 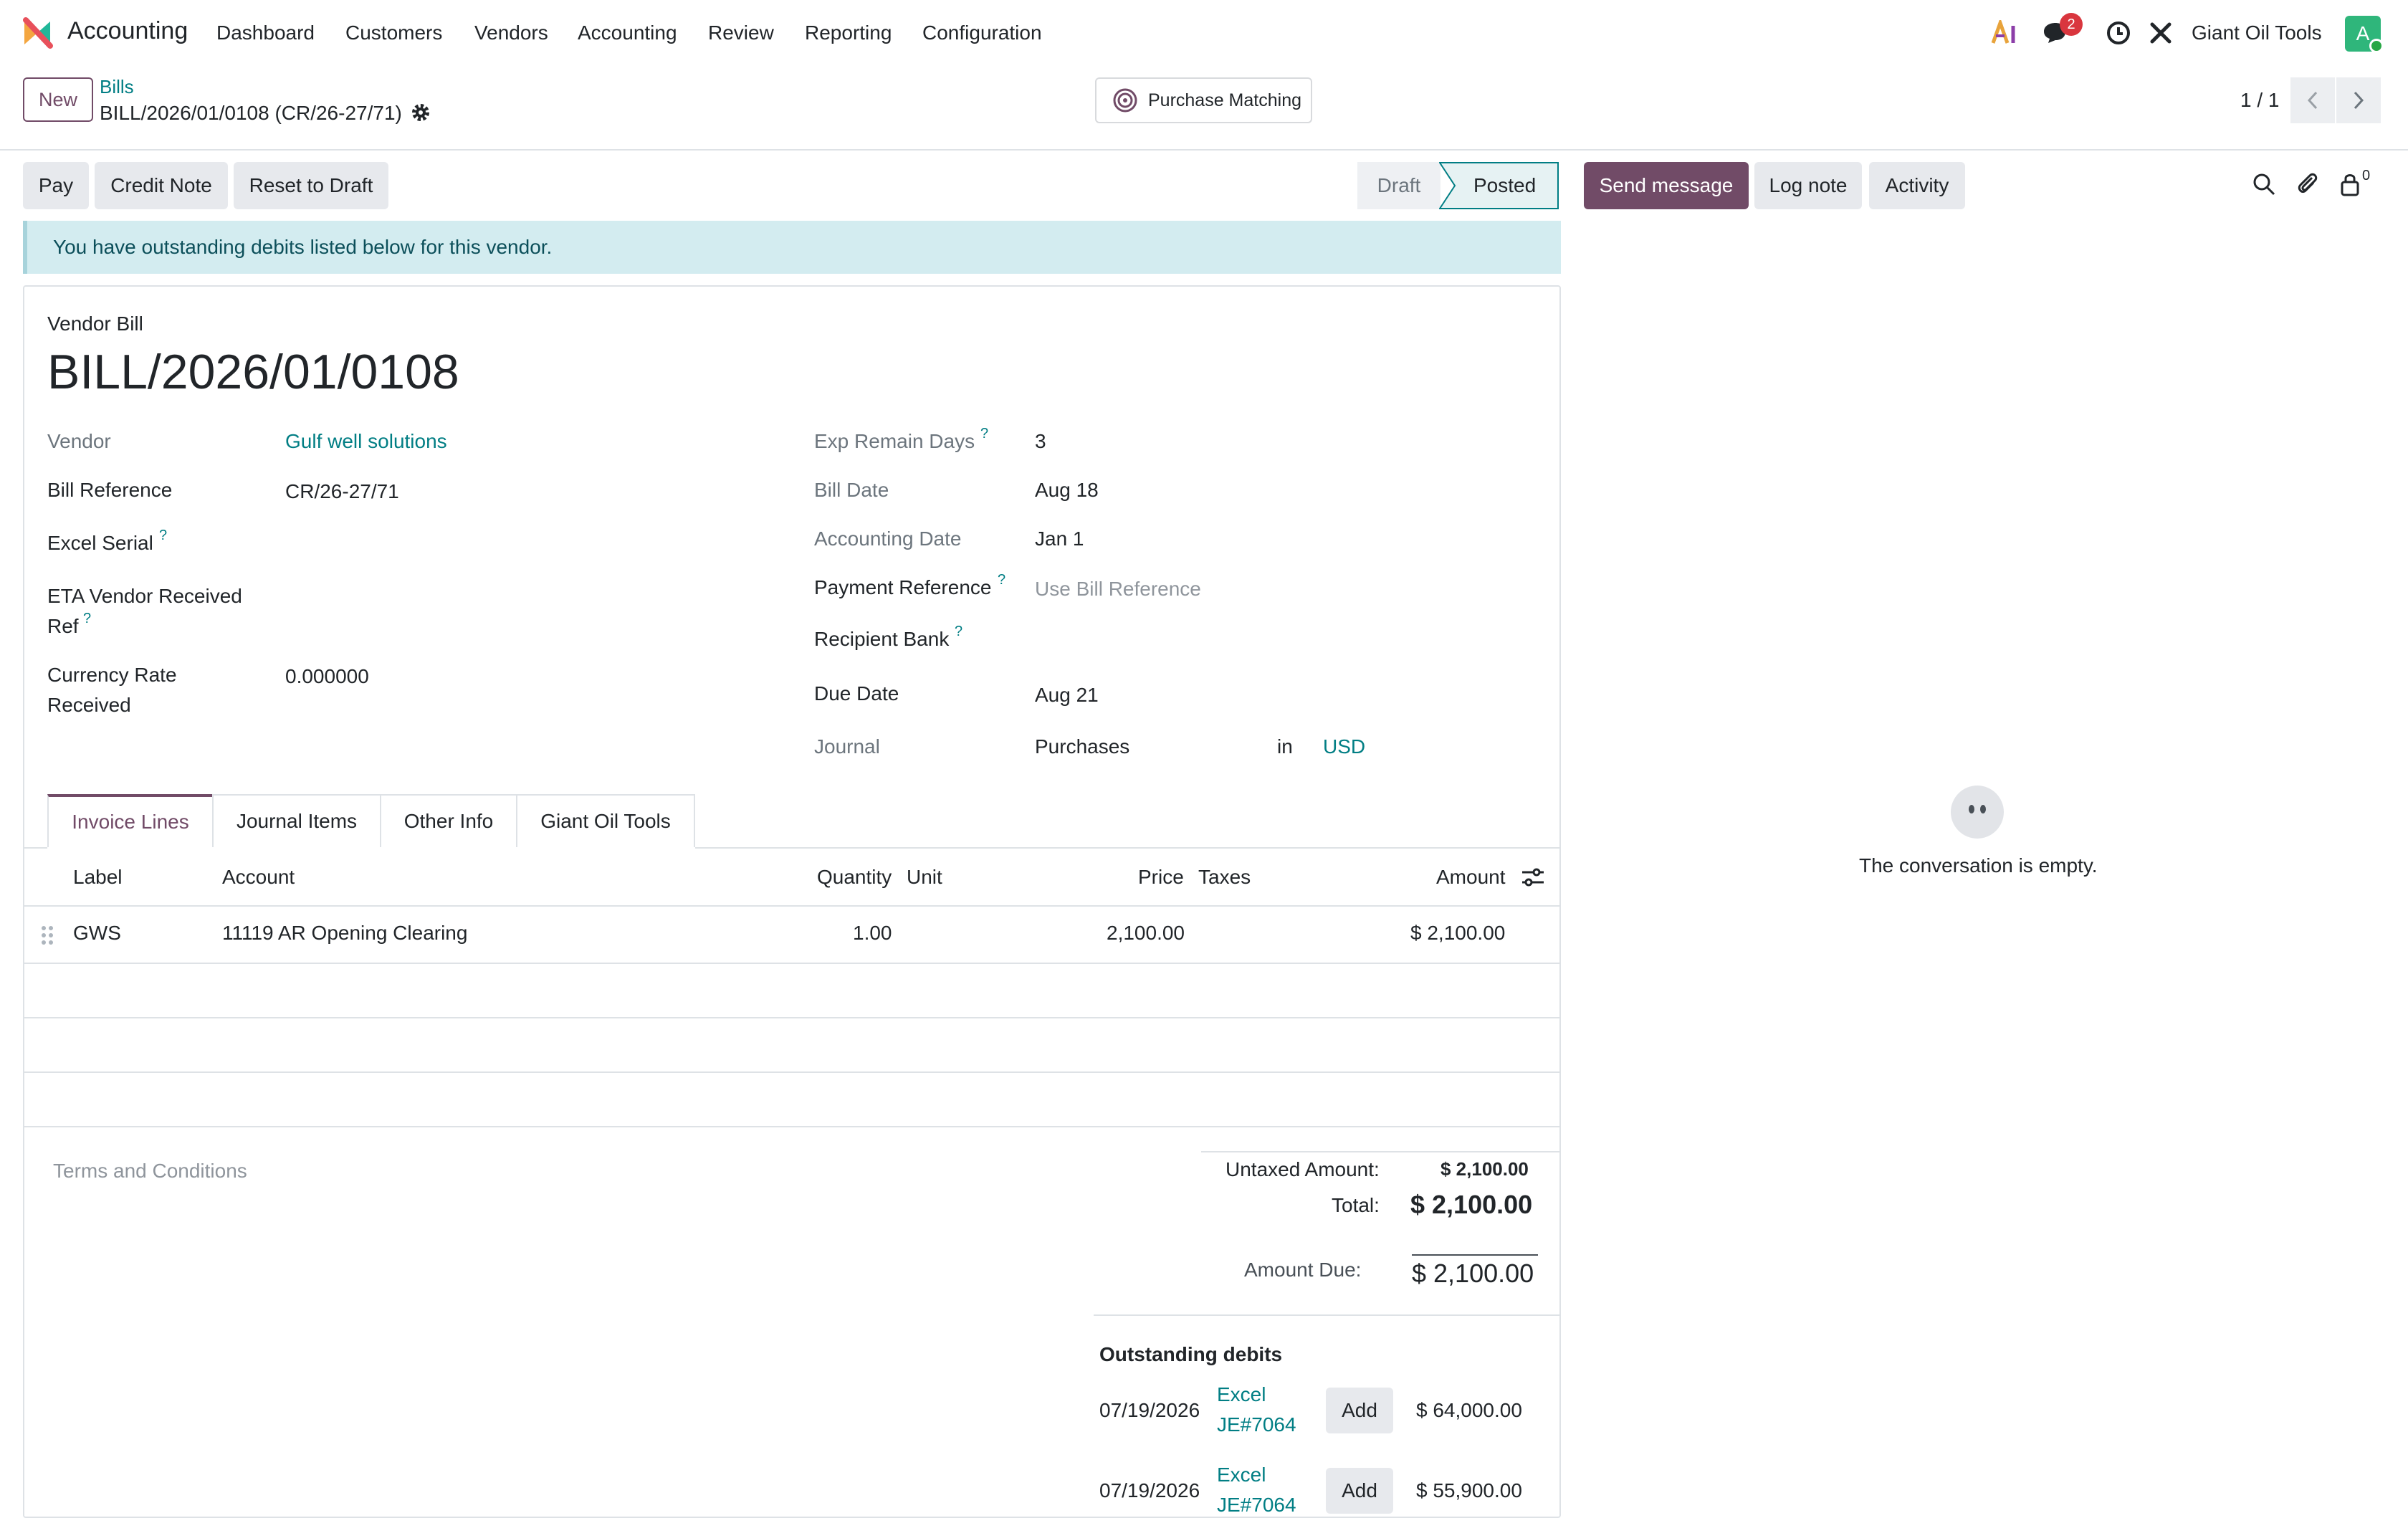 I want to click on accounting-date-field: Jan 1, so click(x=1059, y=539).